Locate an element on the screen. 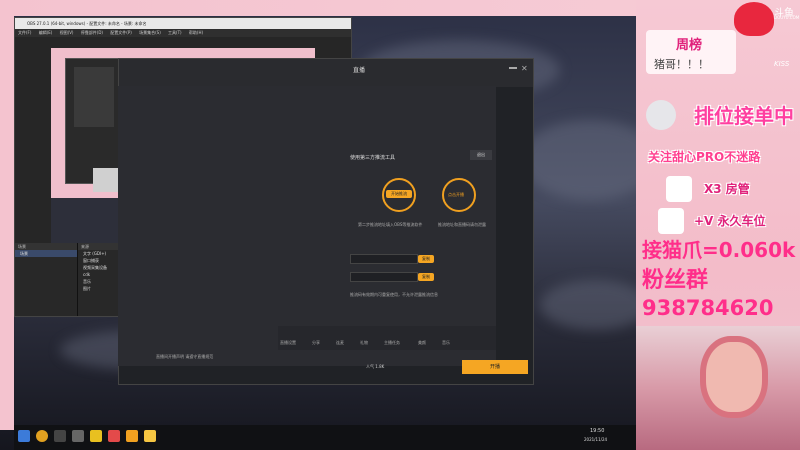  streamer-webcam is located at coordinates (718, 388).